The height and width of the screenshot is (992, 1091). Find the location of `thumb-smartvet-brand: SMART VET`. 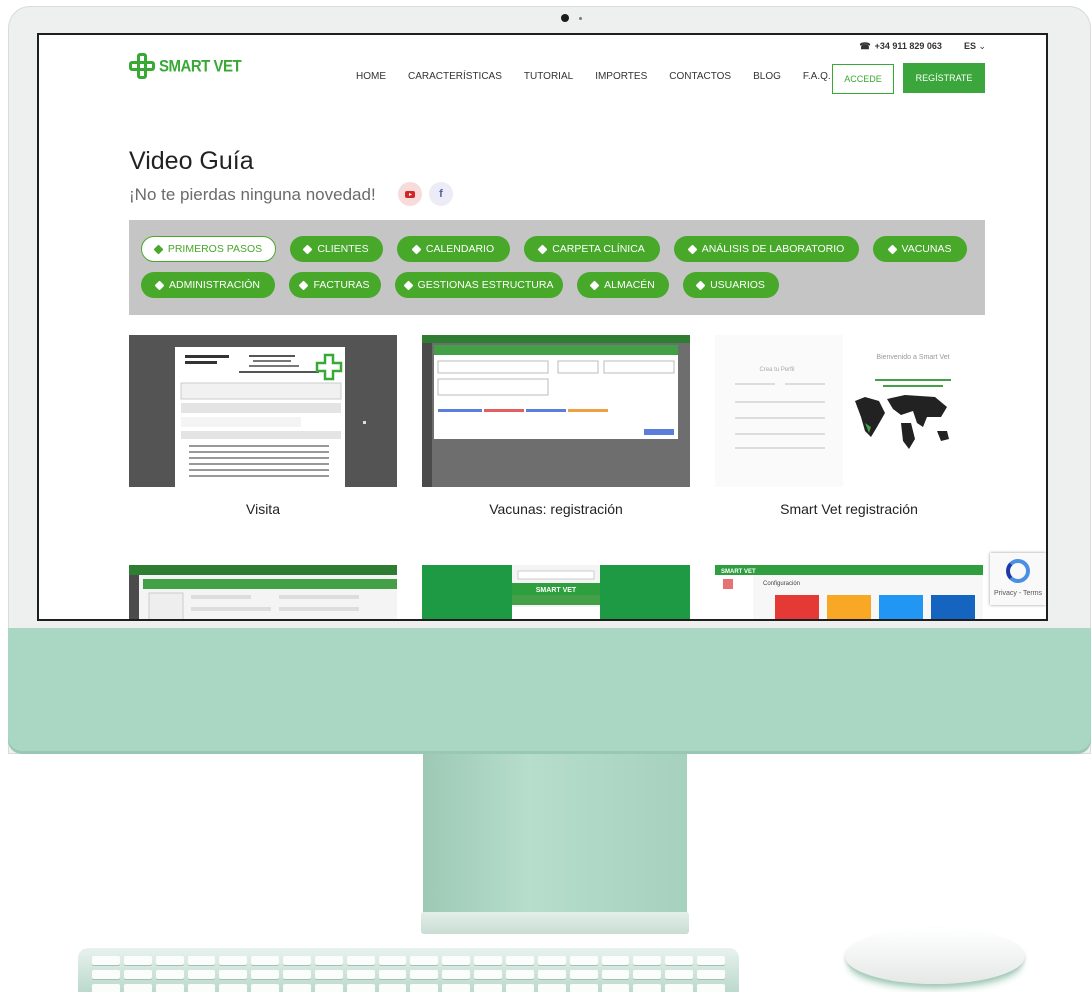

thumb-smartvet-brand: SMART VET is located at coordinates (738, 572).